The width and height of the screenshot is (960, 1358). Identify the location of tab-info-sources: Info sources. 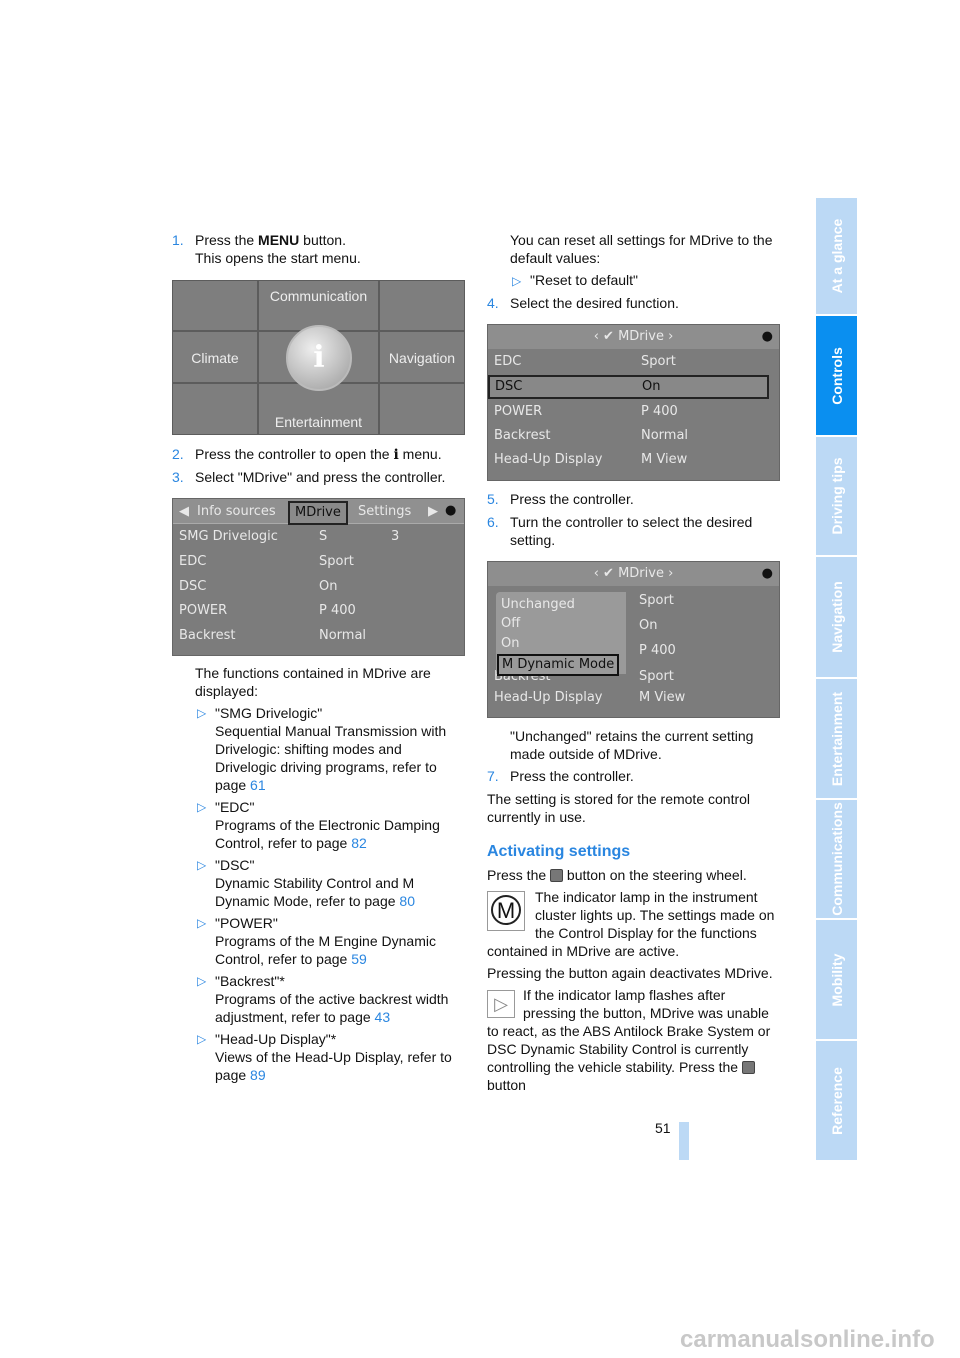
(236, 511).